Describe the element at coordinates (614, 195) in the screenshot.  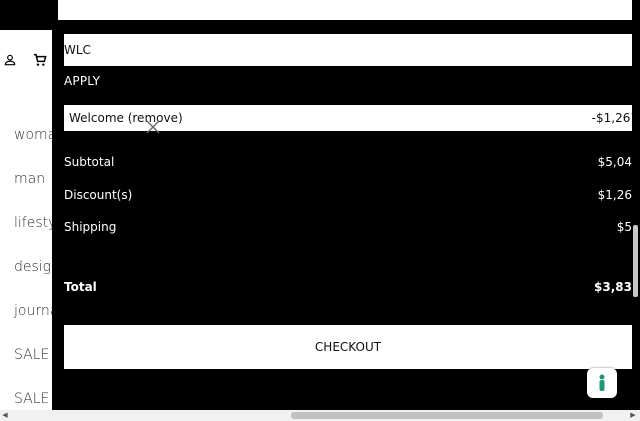
I see `discounts-value: $1,26` at that location.